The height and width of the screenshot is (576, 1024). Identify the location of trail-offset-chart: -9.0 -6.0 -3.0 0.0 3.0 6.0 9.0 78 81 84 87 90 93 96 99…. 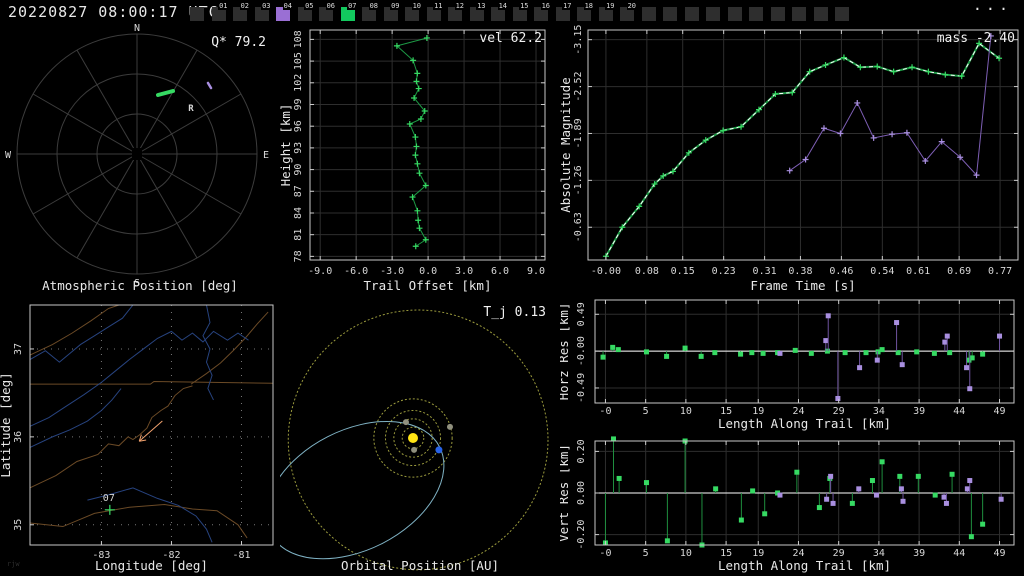
(413, 161).